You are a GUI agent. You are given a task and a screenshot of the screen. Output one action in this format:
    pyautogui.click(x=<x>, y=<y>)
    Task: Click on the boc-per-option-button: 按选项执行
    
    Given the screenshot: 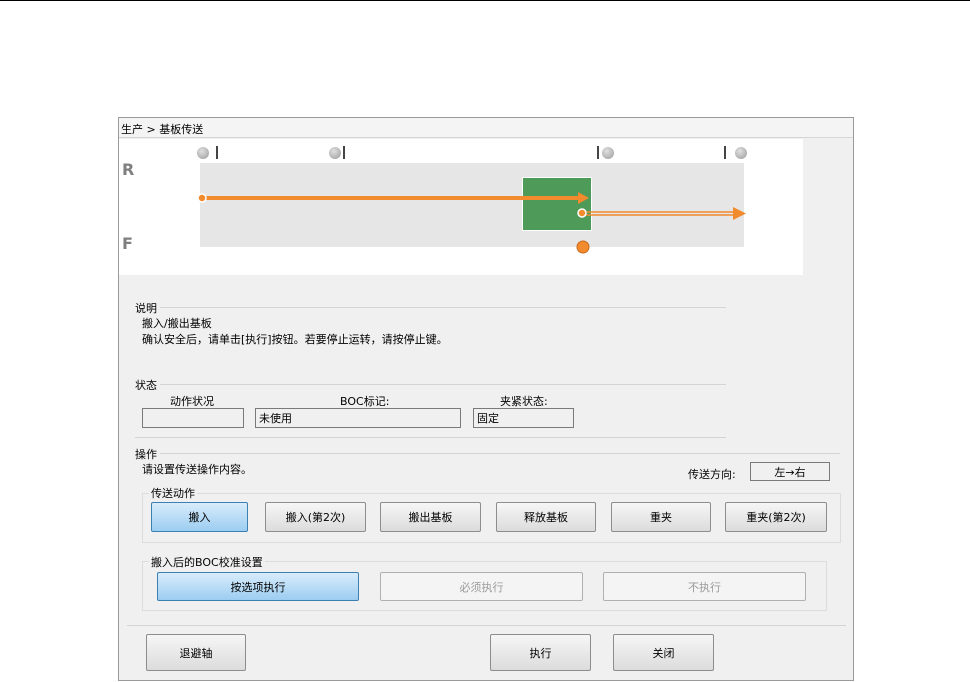 What is the action you would take?
    pyautogui.click(x=258, y=586)
    